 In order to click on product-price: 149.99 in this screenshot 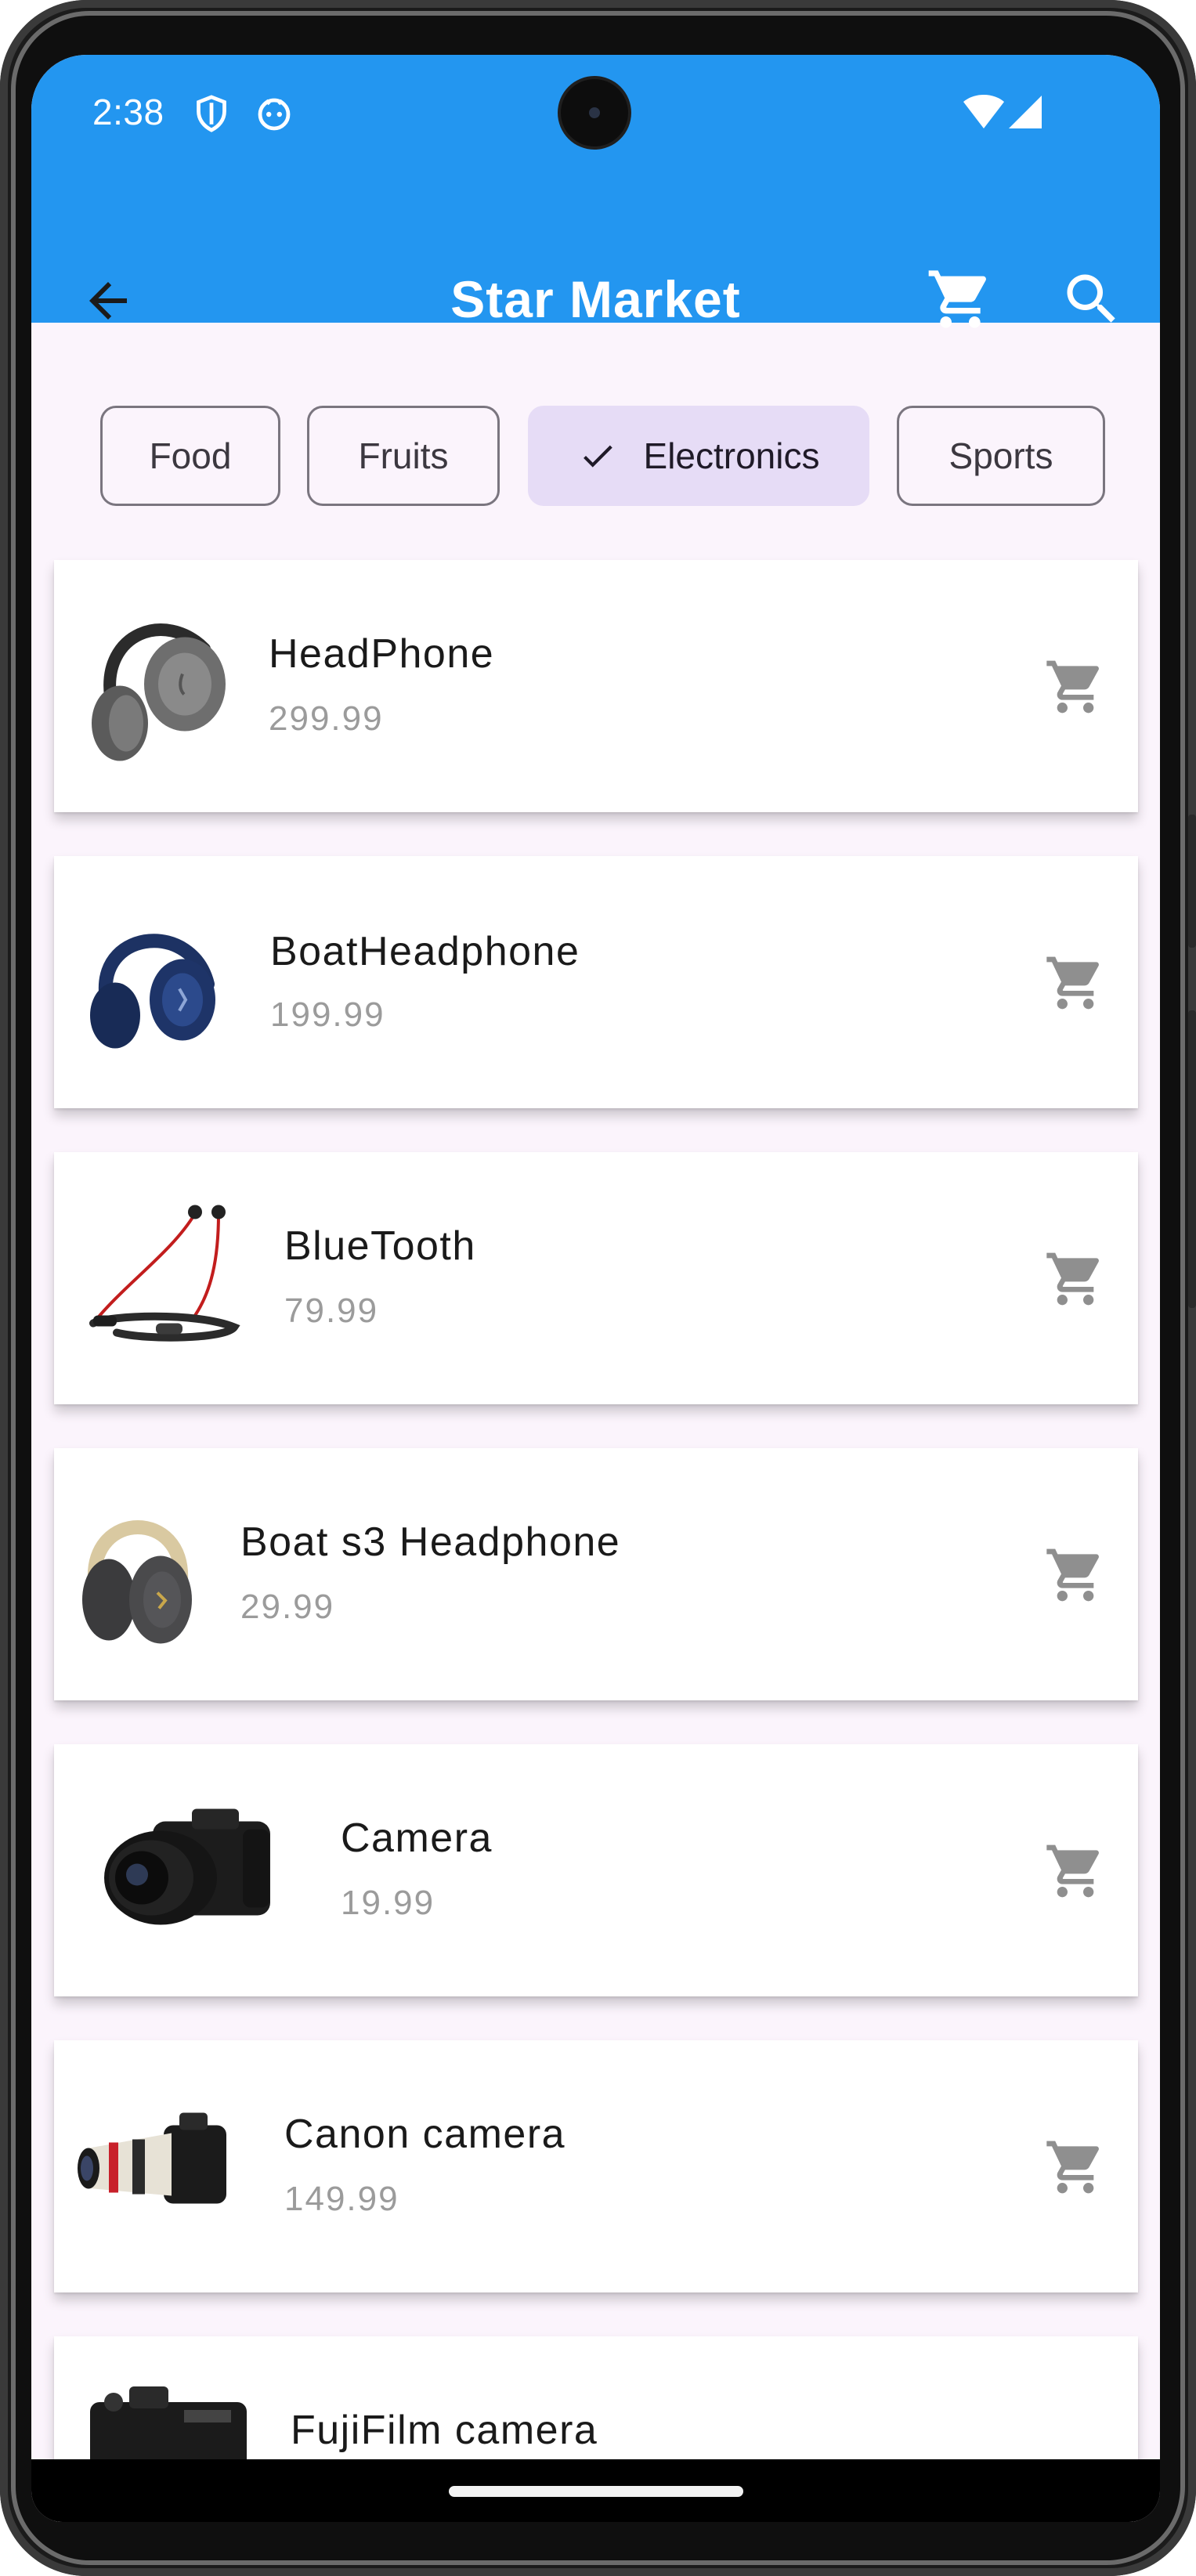, I will do `click(341, 2199)`.